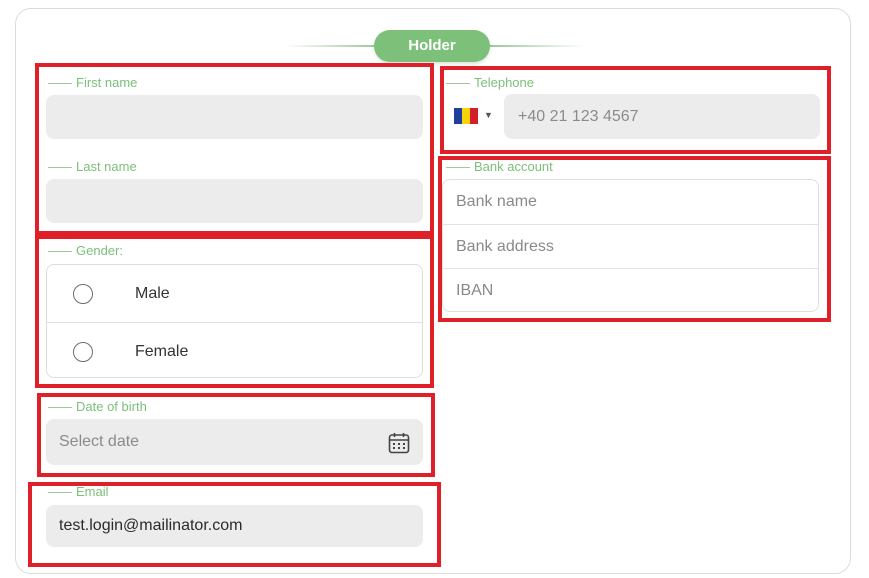 The height and width of the screenshot is (578, 869). Describe the element at coordinates (234, 293) in the screenshot. I see `gender-option-male: Male` at that location.